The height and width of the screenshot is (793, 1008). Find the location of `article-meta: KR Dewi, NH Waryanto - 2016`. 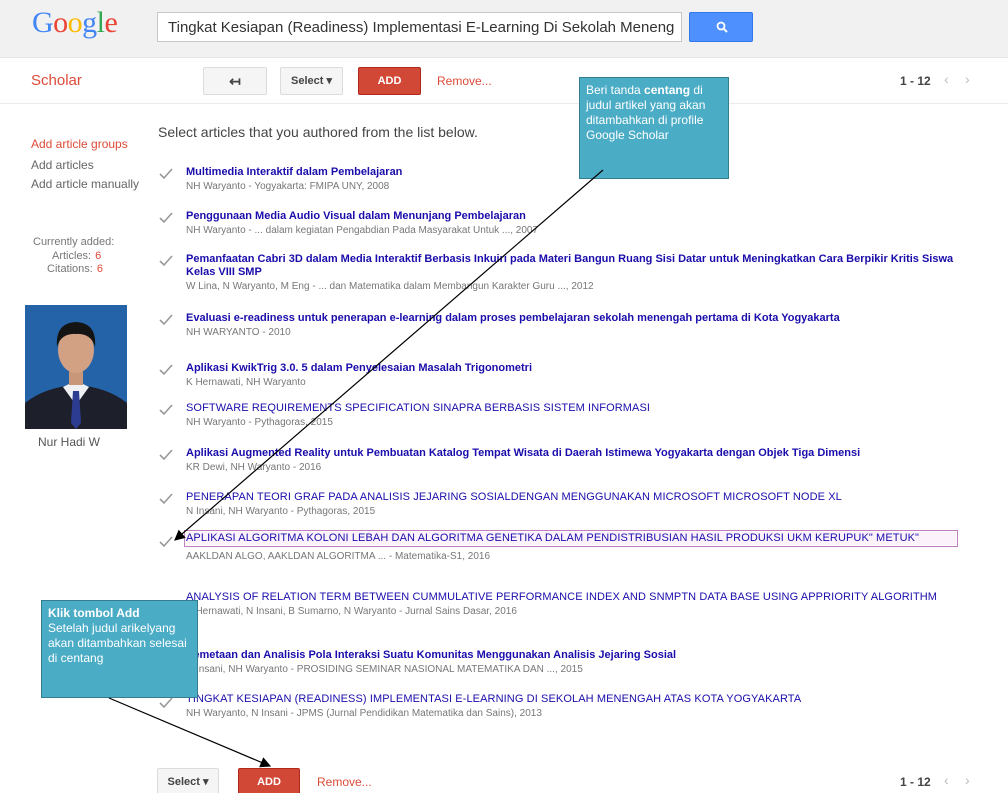

article-meta: KR Dewi, NH Waryanto - 2016 is located at coordinates (254, 467).